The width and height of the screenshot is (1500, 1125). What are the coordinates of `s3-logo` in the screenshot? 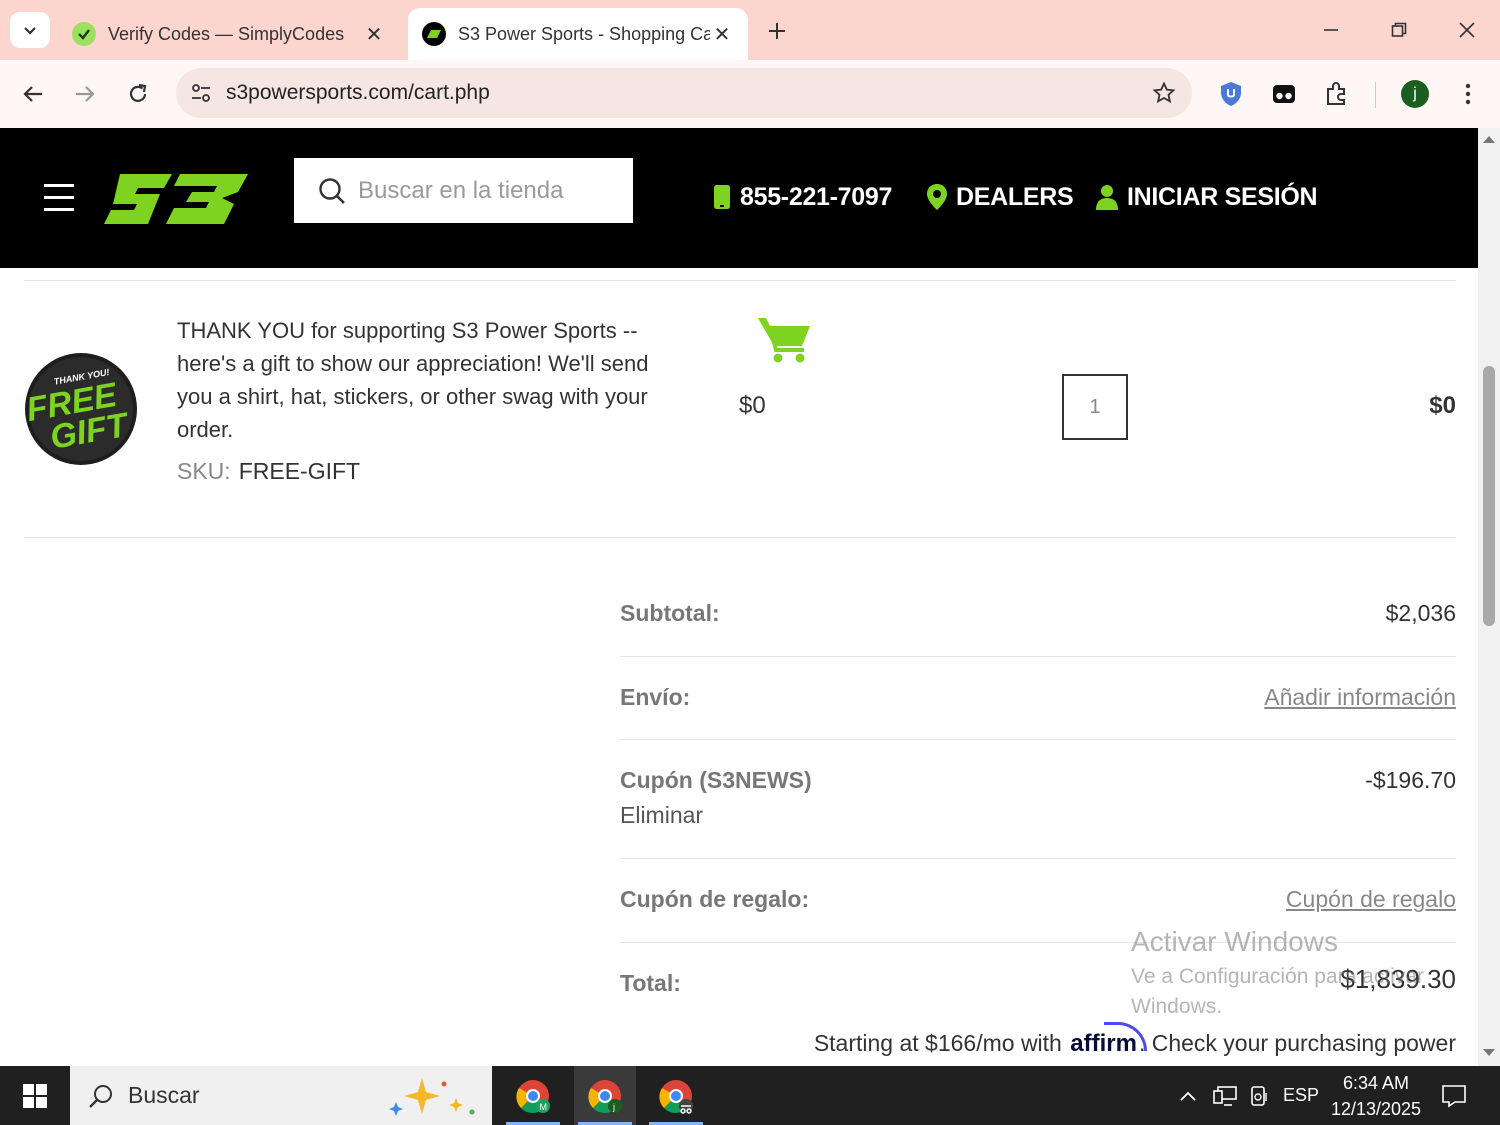 It's located at (177, 199).